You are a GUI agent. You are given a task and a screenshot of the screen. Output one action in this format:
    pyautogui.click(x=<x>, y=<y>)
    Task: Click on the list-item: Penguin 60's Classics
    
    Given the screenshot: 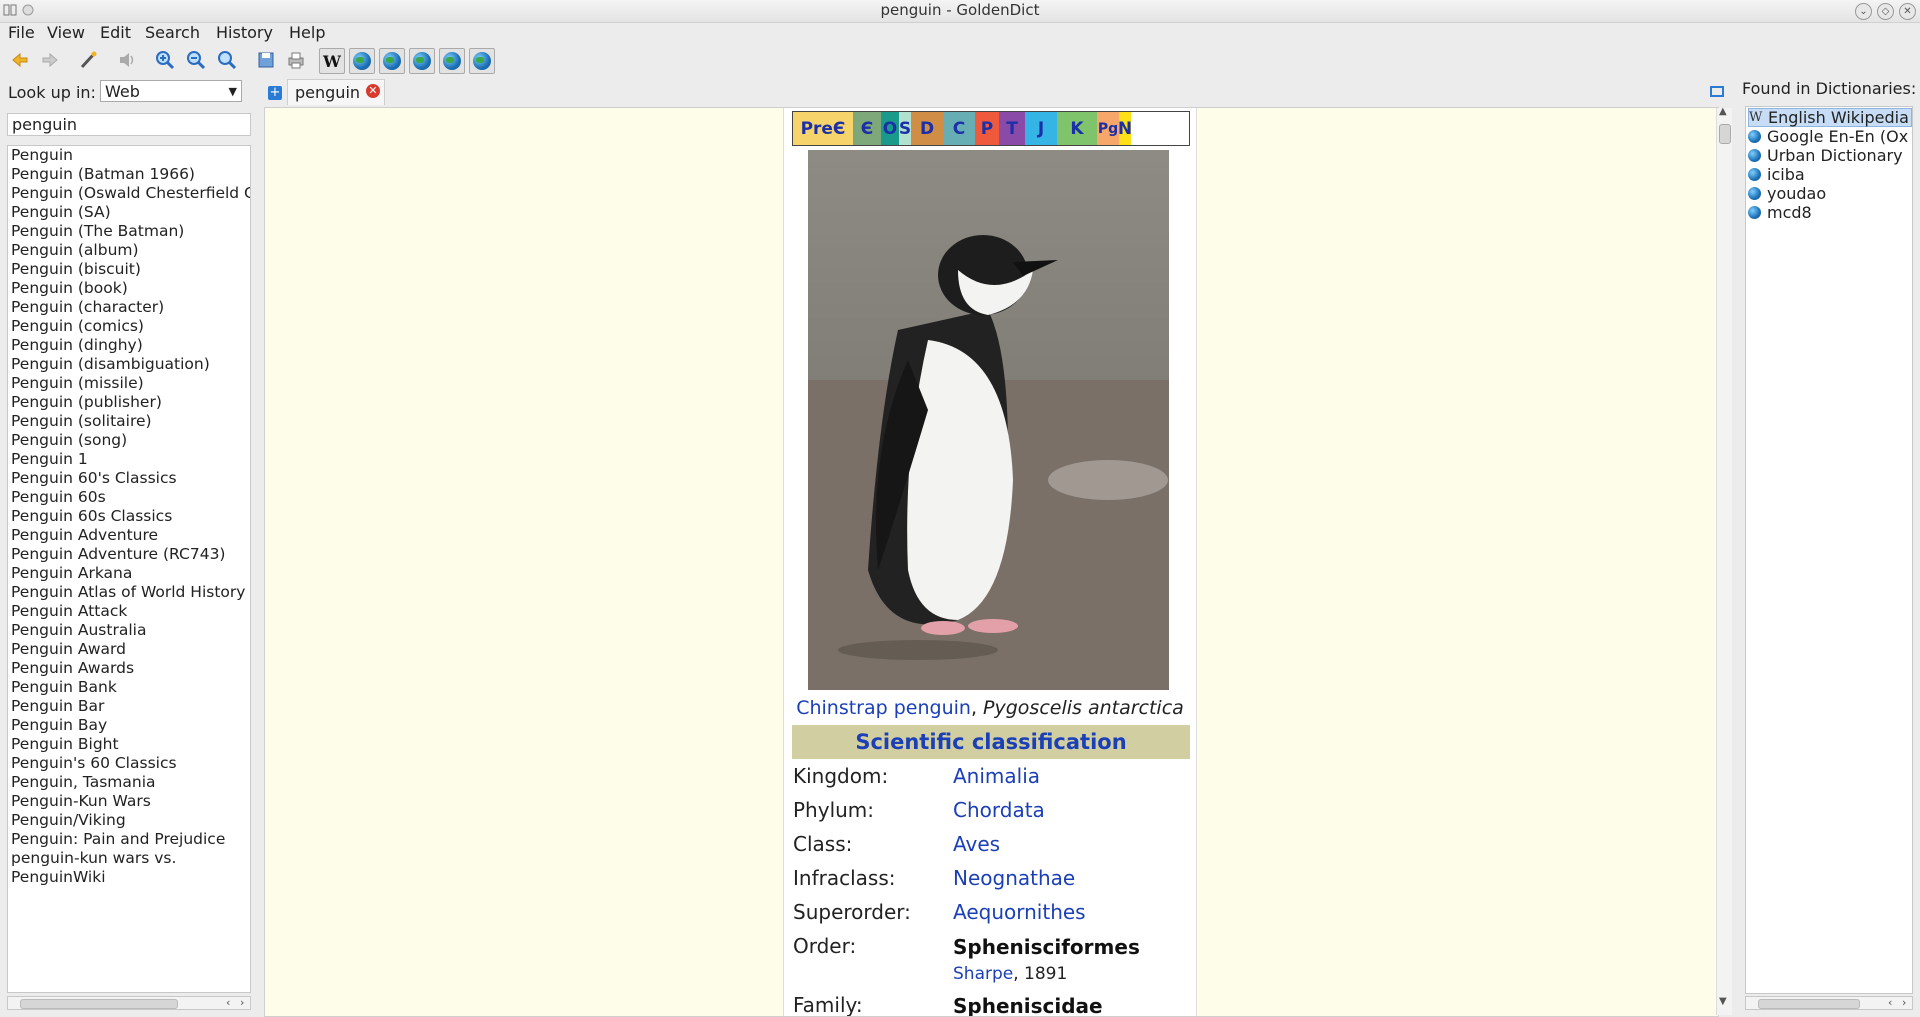 What is the action you would take?
    pyautogui.click(x=129, y=478)
    